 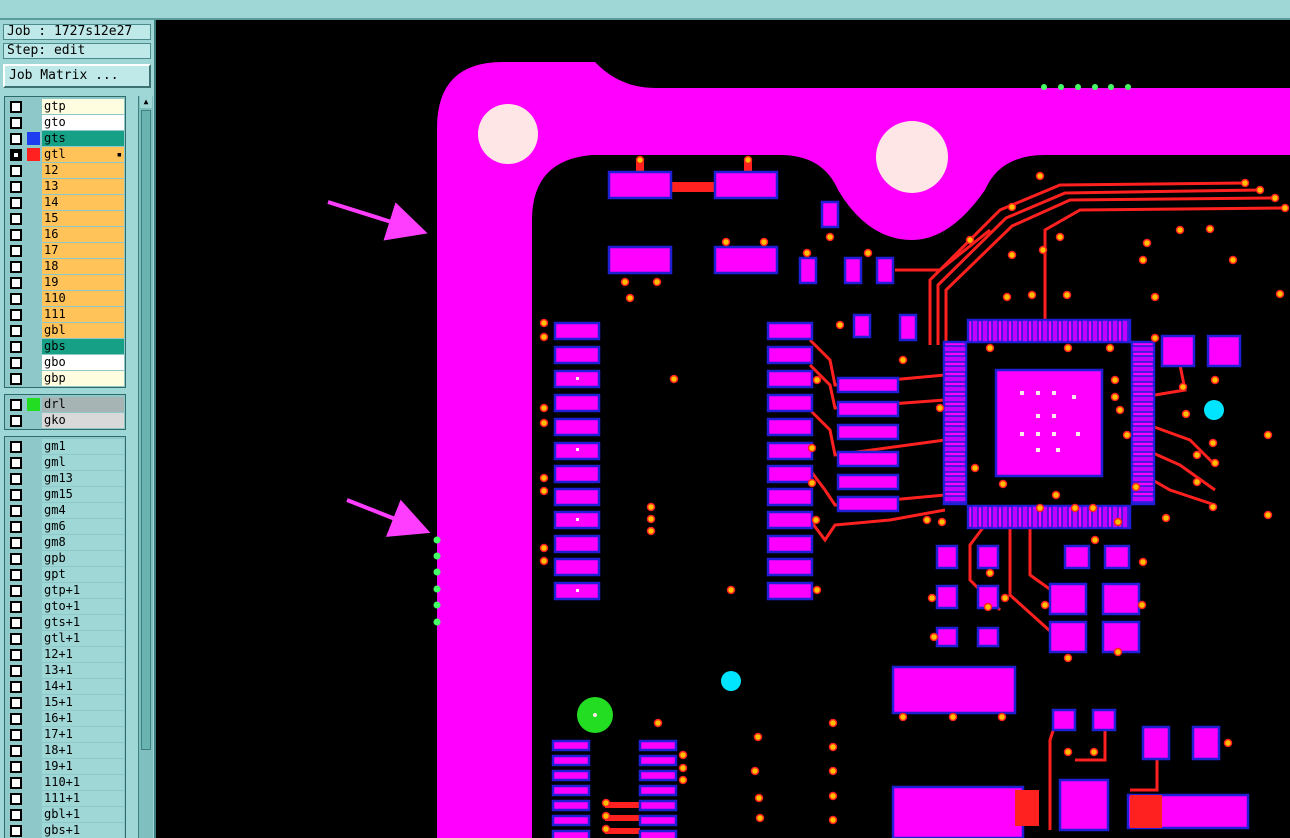 What do you see at coordinates (66, 494) in the screenshot?
I see `layer-row: gm15` at bounding box center [66, 494].